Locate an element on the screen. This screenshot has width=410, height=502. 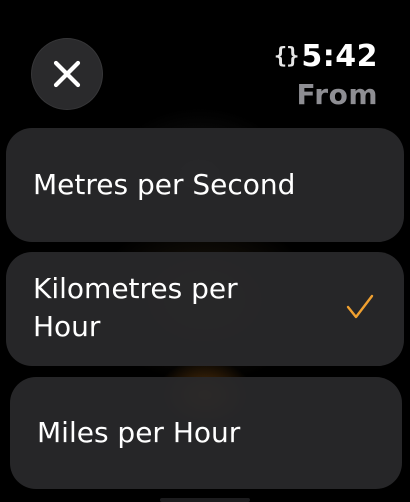
checkmark-icon is located at coordinates (360, 306).